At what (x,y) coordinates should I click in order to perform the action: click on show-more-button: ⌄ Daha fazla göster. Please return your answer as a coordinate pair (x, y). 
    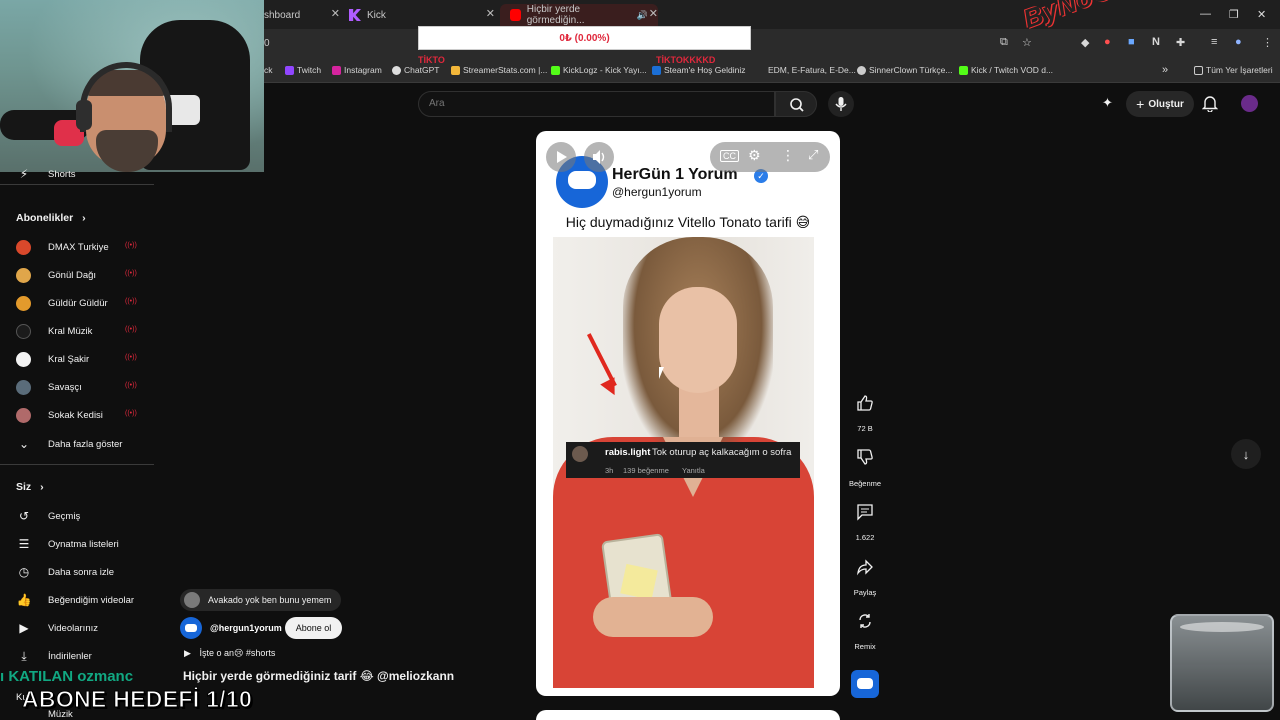
    Looking at the image, I should click on (69, 444).